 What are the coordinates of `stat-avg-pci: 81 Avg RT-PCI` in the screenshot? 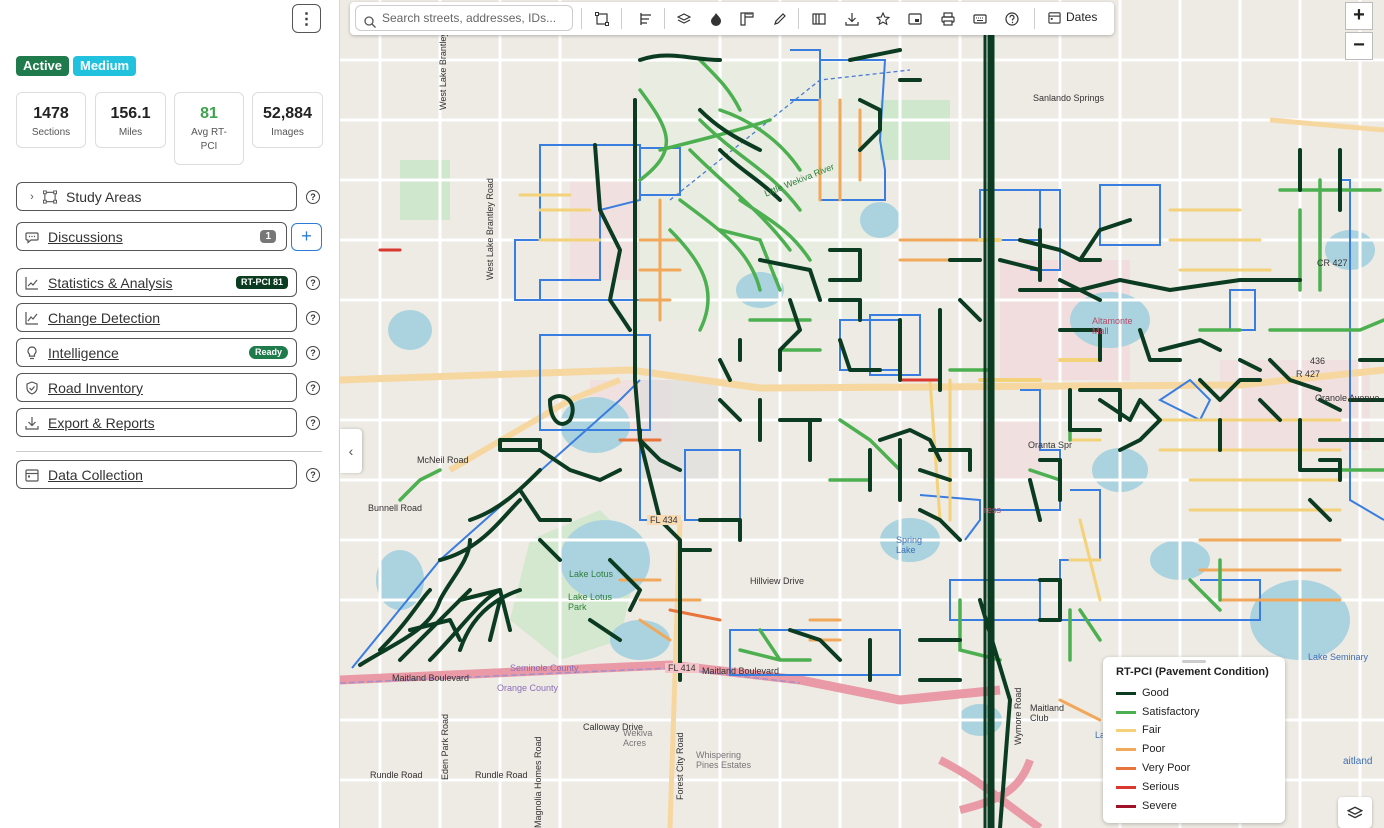 It's located at (209, 128).